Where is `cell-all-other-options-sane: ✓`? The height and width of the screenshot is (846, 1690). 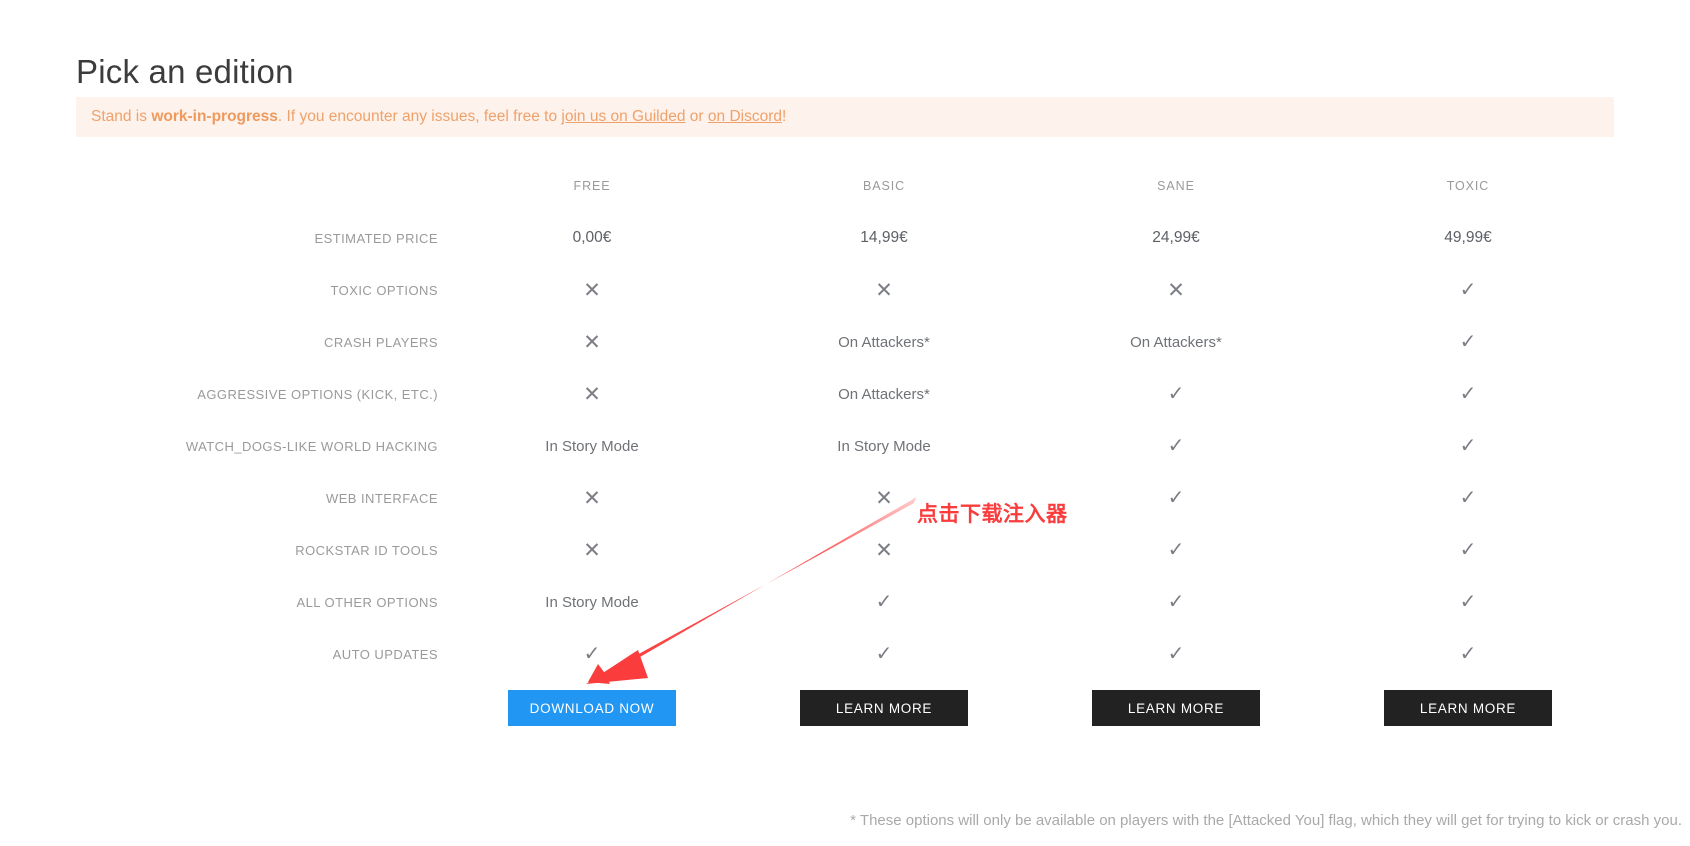 cell-all-other-options-sane: ✓ is located at coordinates (1176, 602).